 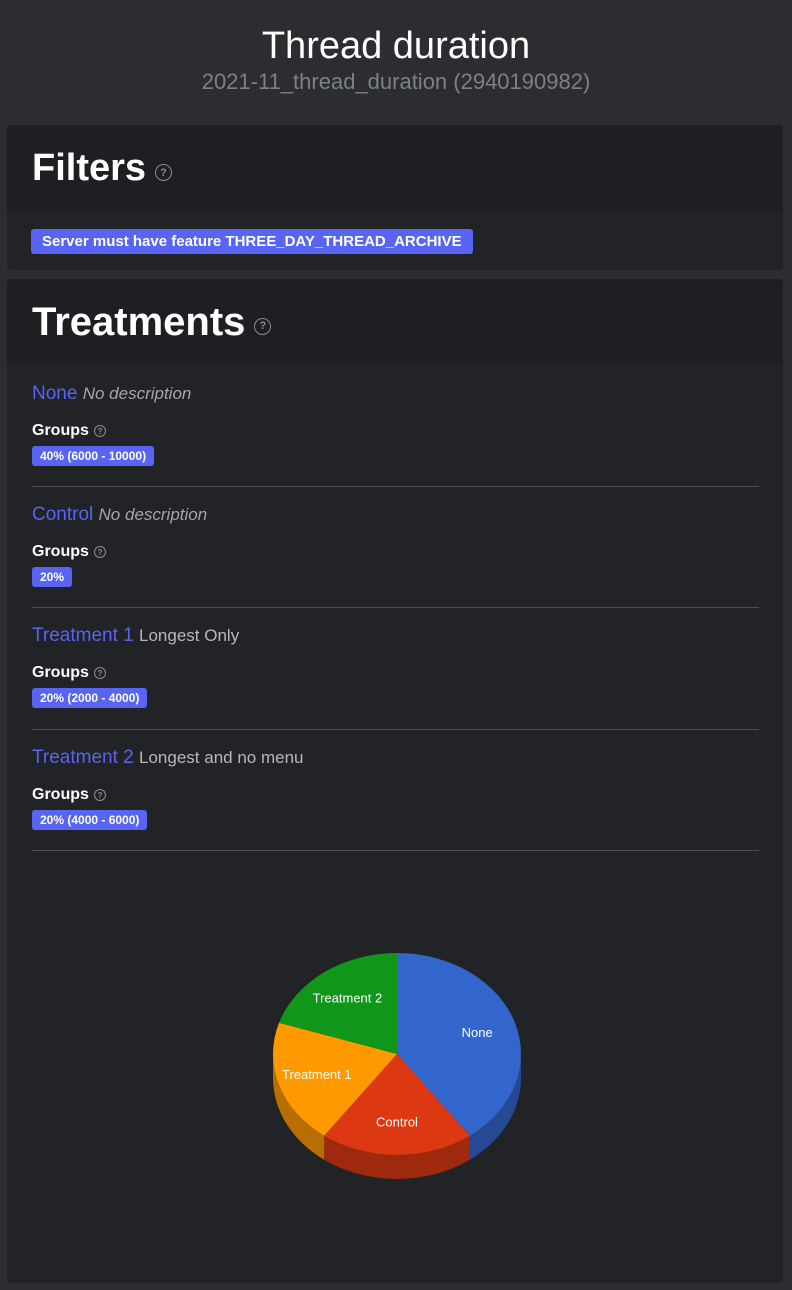 What do you see at coordinates (395, 577) in the screenshot?
I see `groups-badges: 20%` at bounding box center [395, 577].